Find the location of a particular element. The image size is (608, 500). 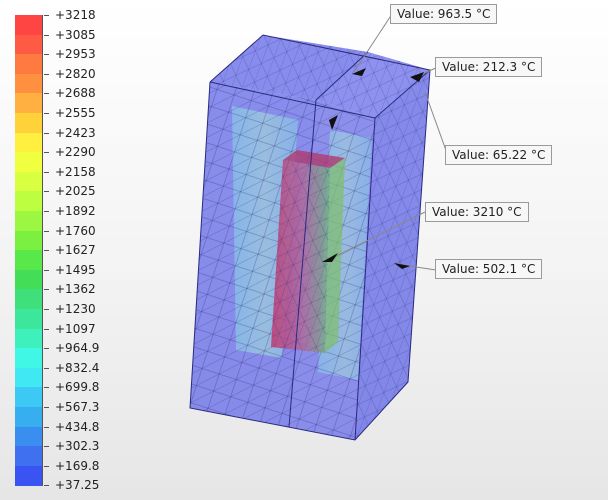

probe-label-3: Value: 65.22 °C is located at coordinates (499, 155).